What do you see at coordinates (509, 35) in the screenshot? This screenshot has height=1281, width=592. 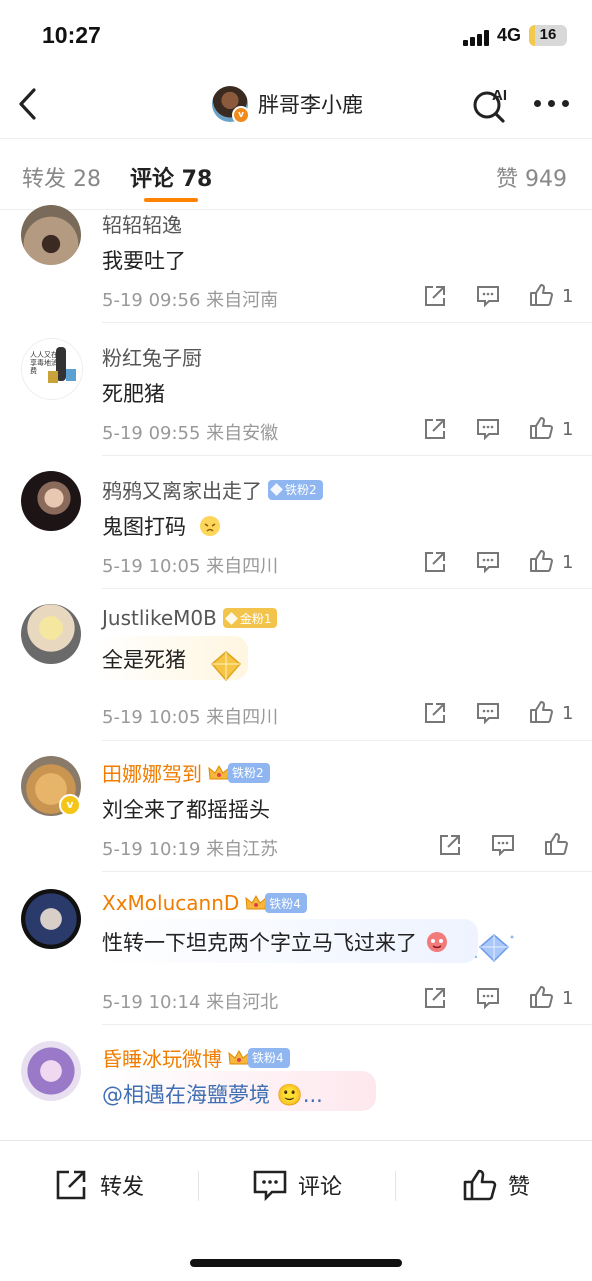 I see `network-label: 4G` at bounding box center [509, 35].